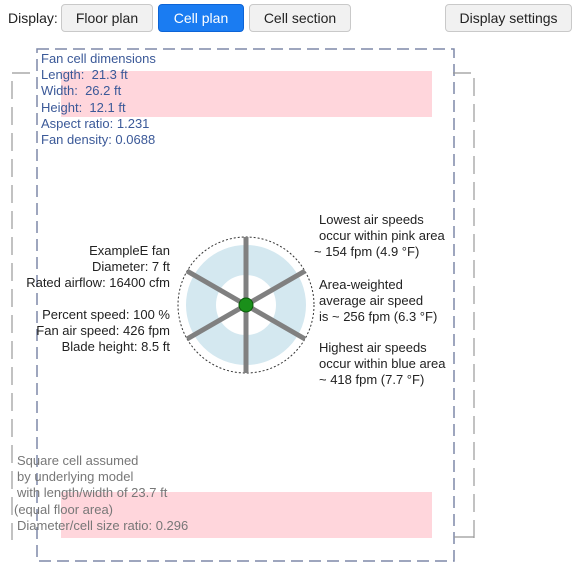  I want to click on fan-name: ExampleE fan, so click(129, 250).